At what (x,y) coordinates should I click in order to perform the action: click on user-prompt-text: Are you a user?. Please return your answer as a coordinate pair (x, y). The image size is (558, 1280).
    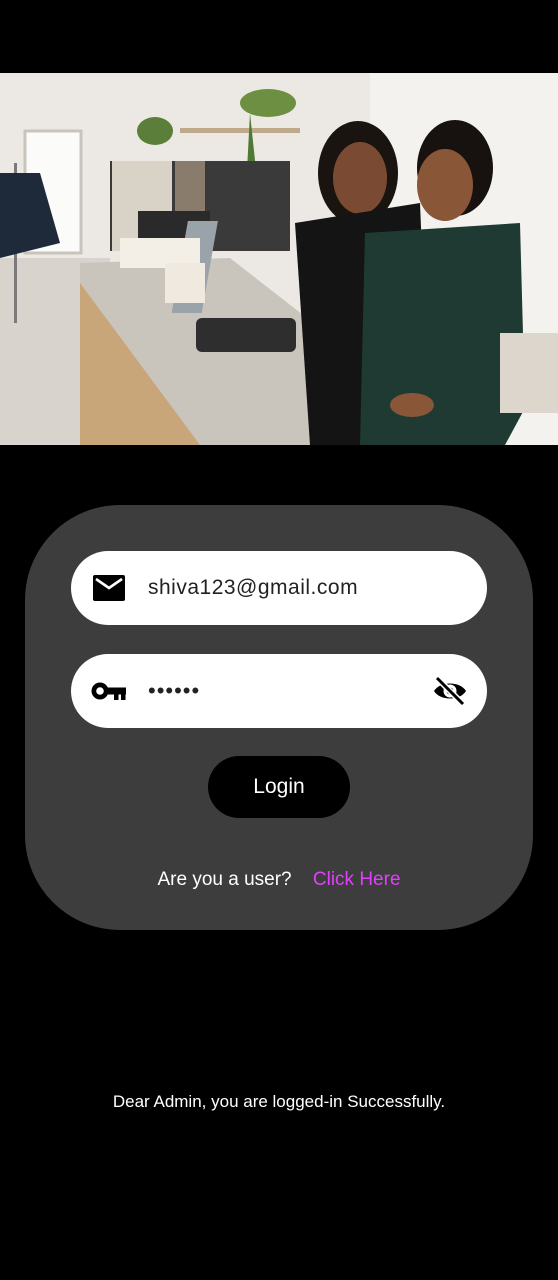
    Looking at the image, I should click on (224, 879).